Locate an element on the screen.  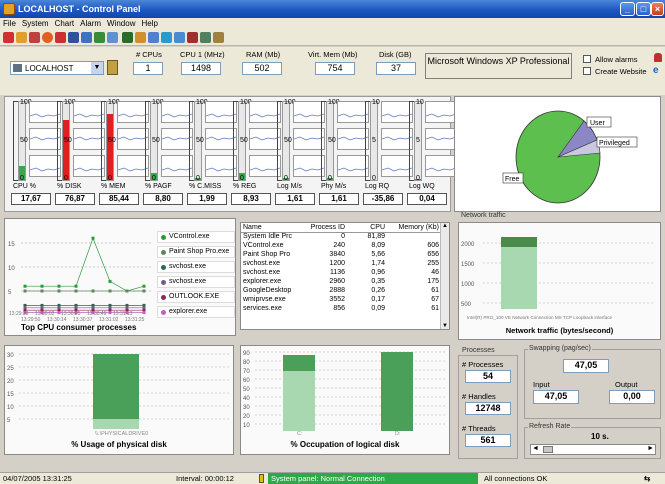
connect-icon is located at coordinates (8, 37).